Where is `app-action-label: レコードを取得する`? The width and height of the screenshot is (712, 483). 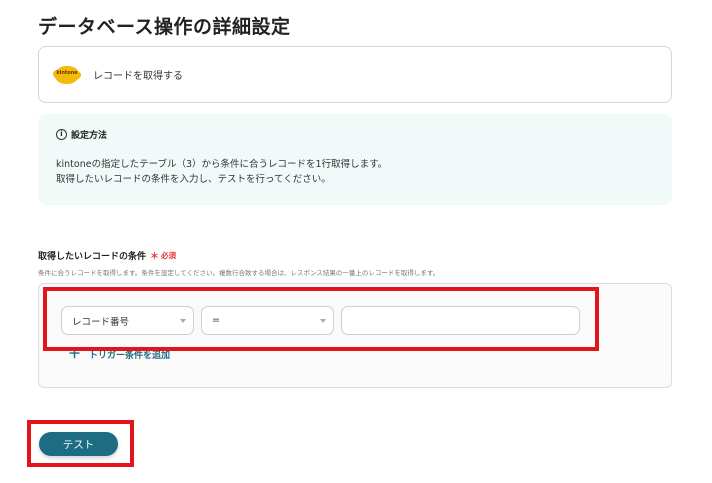
app-action-label: レコードを取得する is located at coordinates (138, 76).